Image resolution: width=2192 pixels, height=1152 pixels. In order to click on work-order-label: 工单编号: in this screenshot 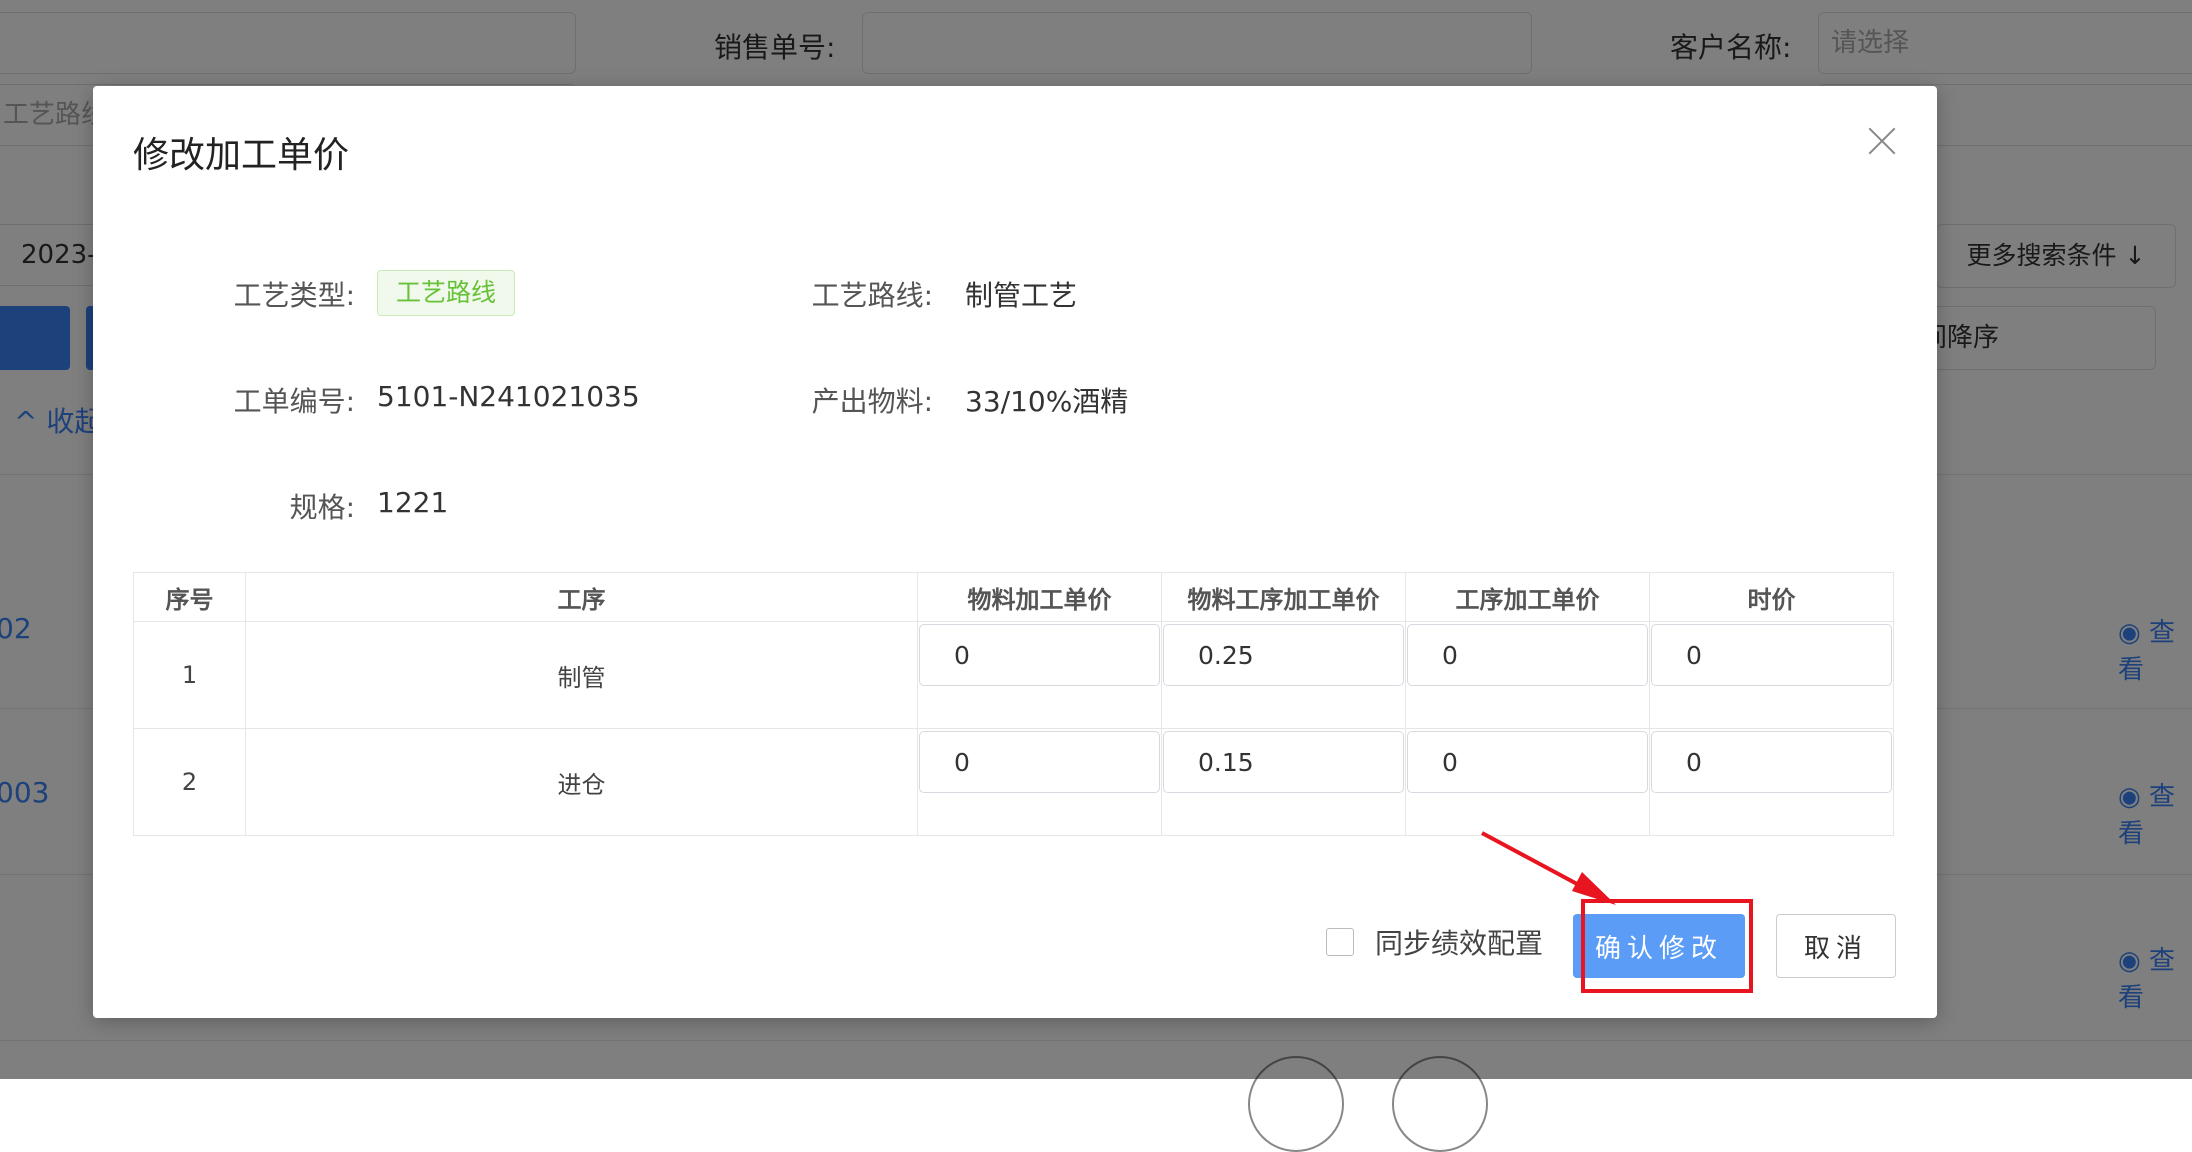, I will do `click(294, 401)`.